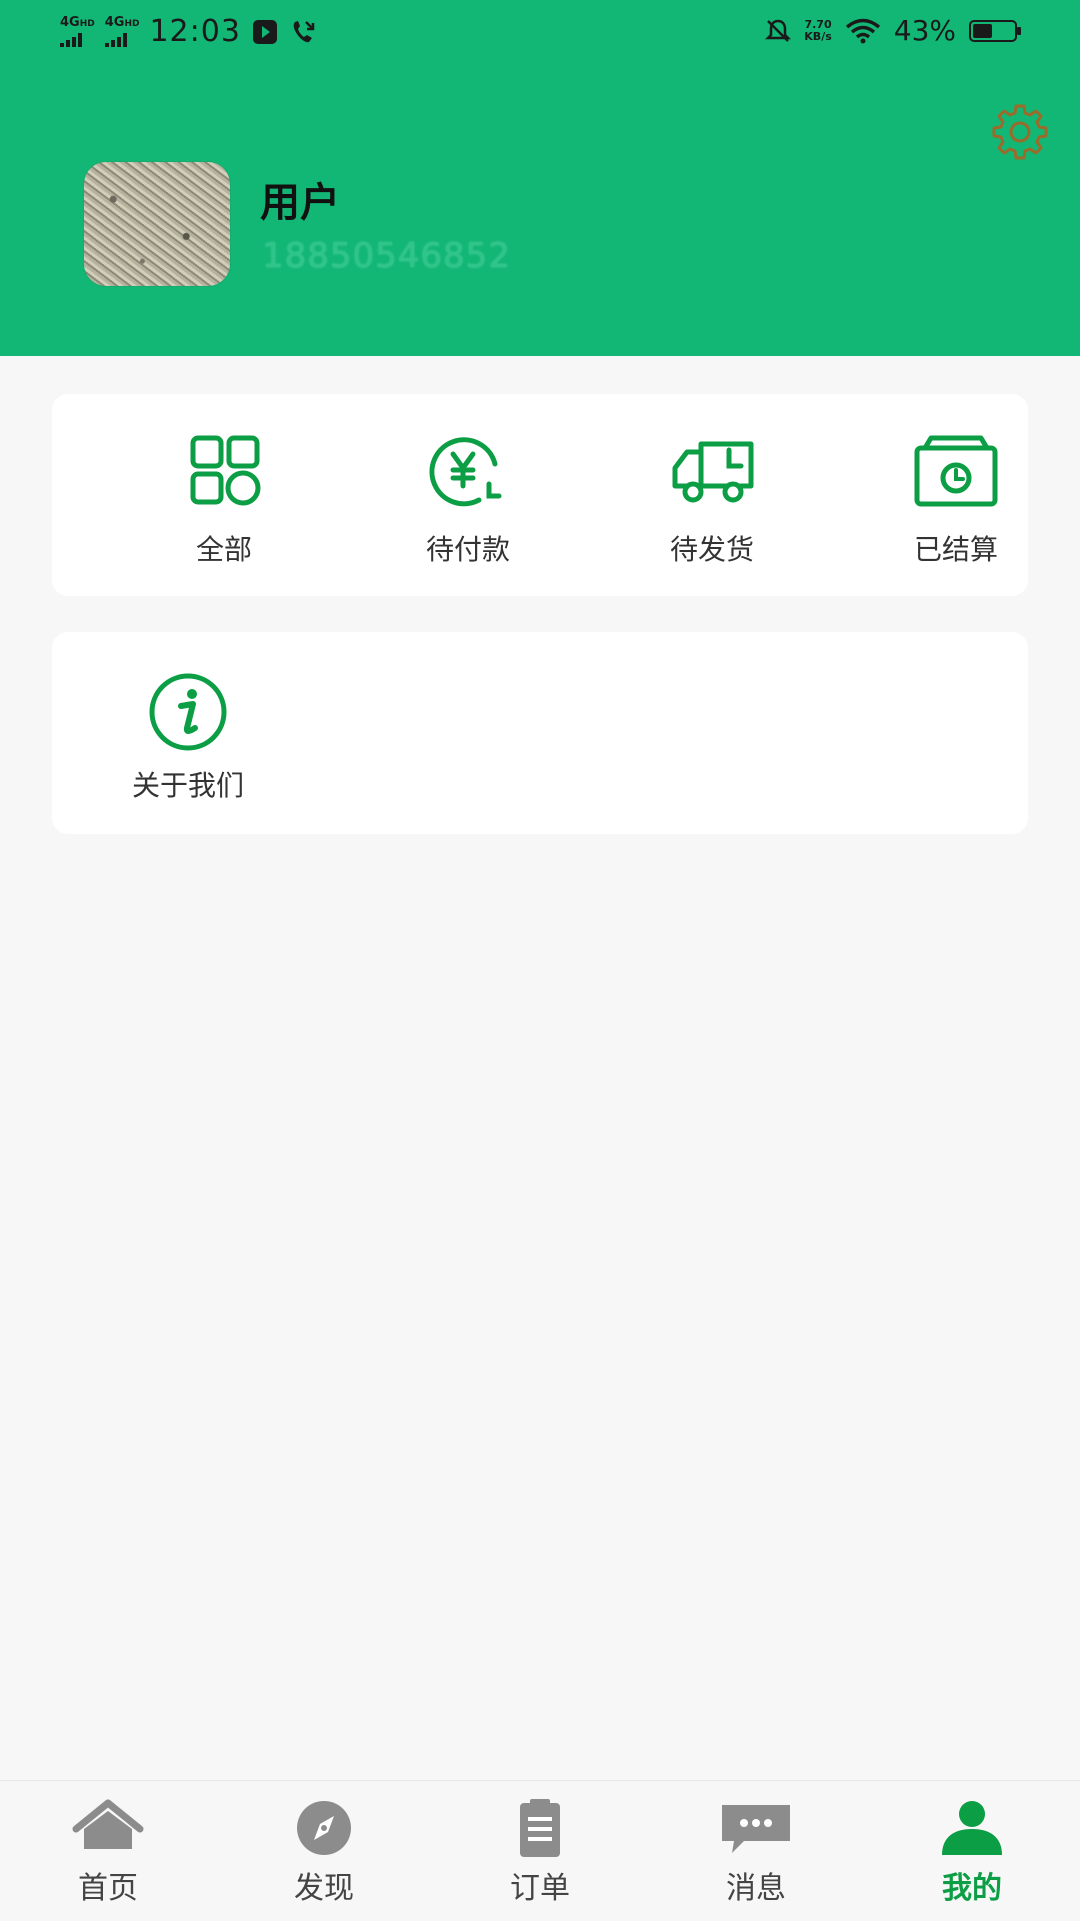  What do you see at coordinates (187, 785) in the screenshot?
I see `about-us-label: 关于我们` at bounding box center [187, 785].